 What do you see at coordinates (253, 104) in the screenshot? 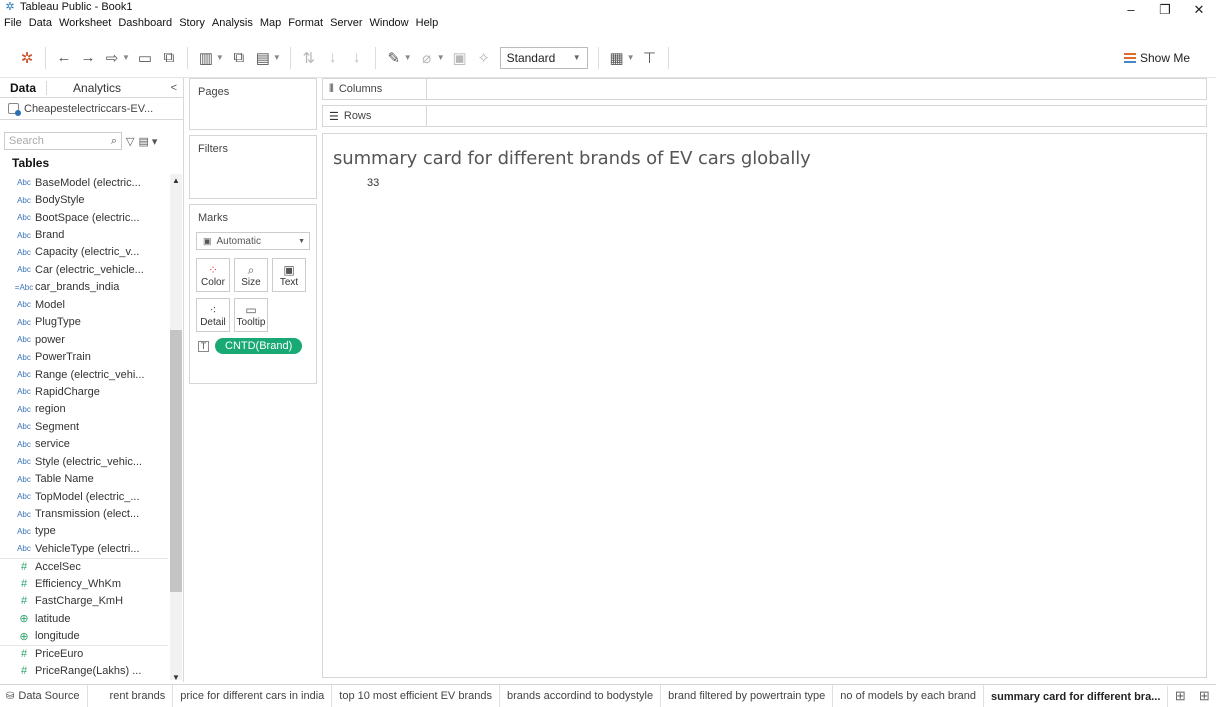
I see `pages-card: Pages` at bounding box center [253, 104].